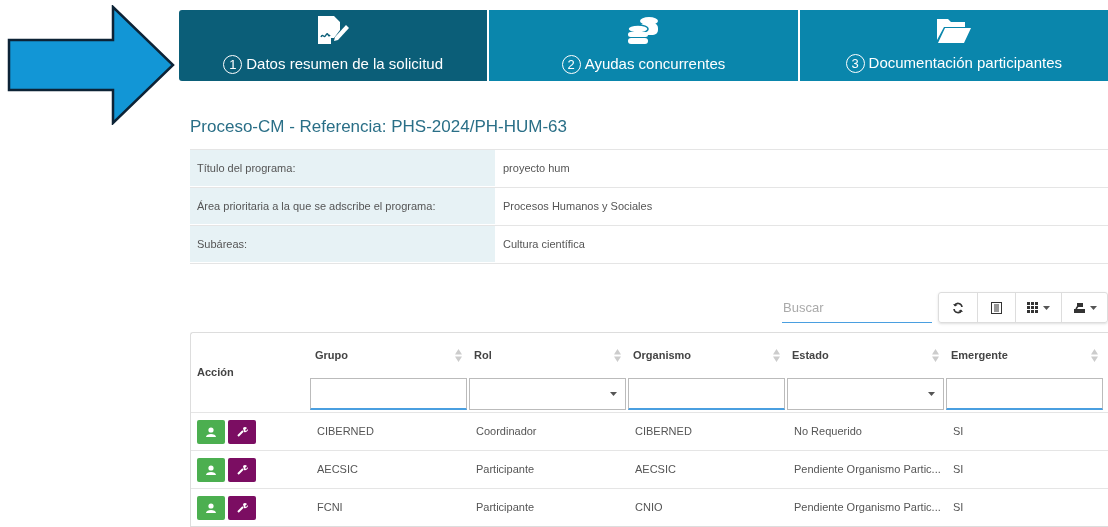  Describe the element at coordinates (342, 168) in the screenshot. I see `detail-label: Título del programa:` at that location.